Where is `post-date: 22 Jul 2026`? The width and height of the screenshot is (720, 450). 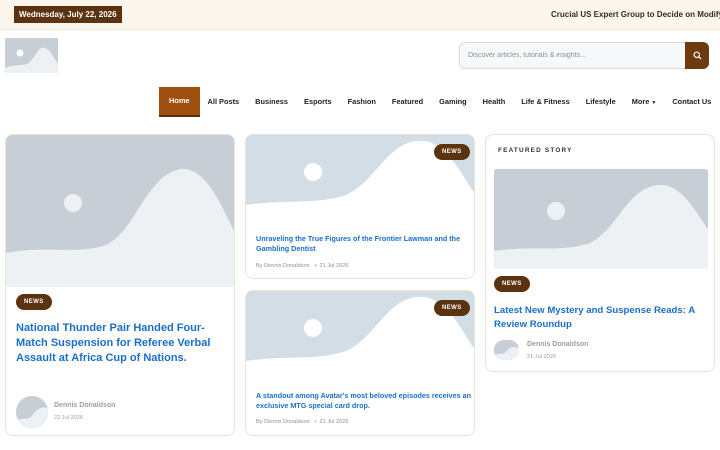
post-date: 22 Jul 2026 is located at coordinates (68, 418).